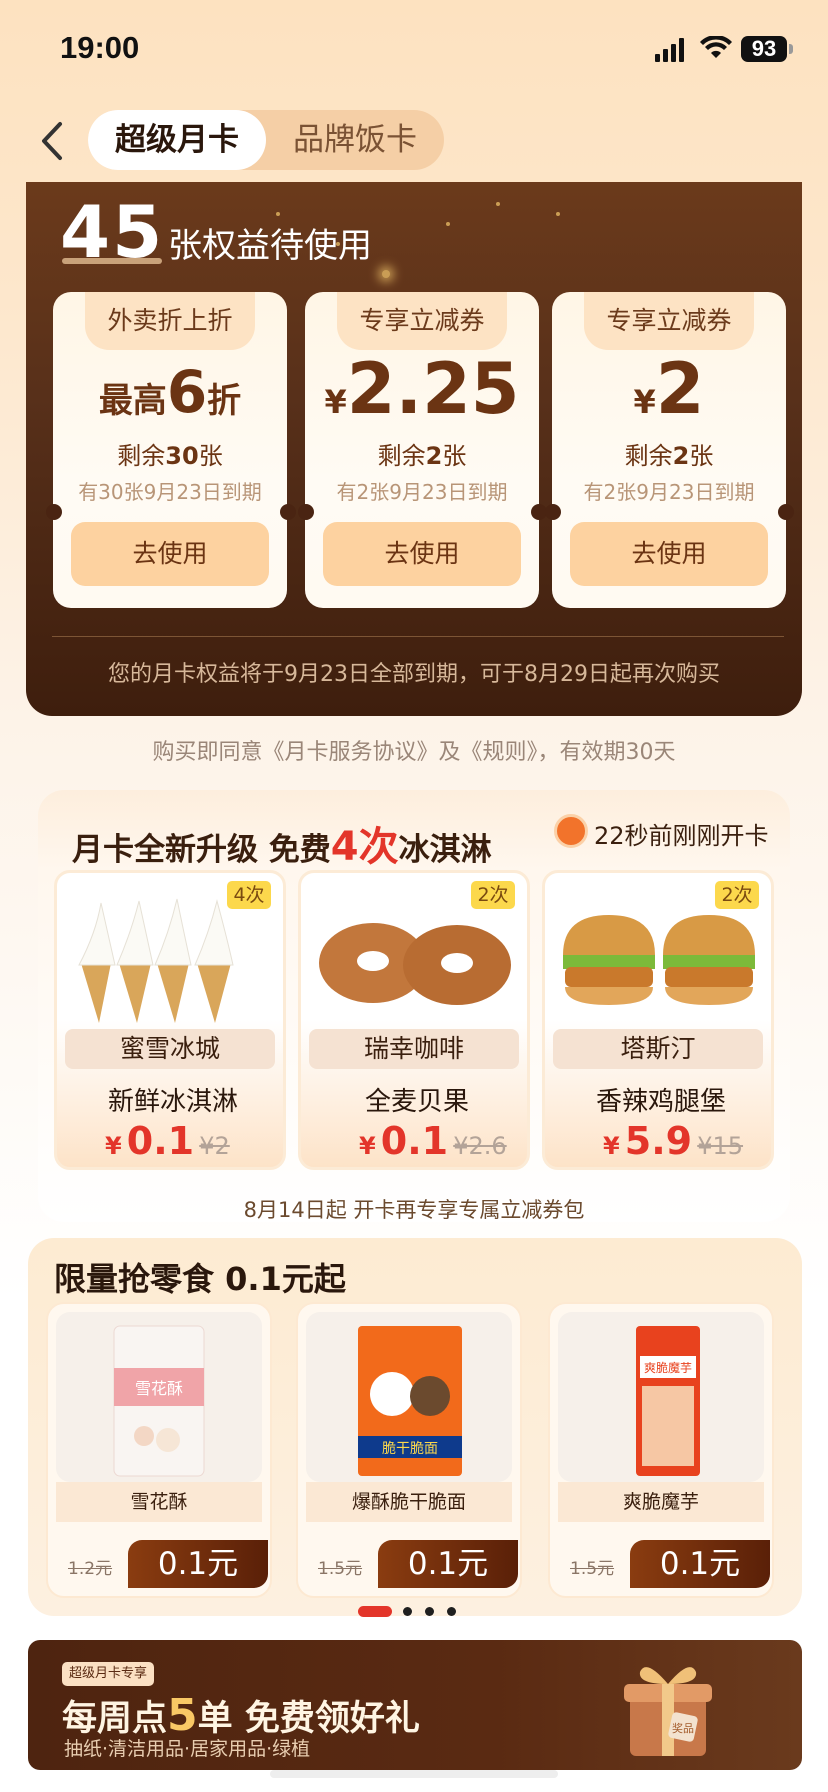 This screenshot has width=828, height=1792. I want to click on svg-text: 雪花酥, so click(159, 1388).